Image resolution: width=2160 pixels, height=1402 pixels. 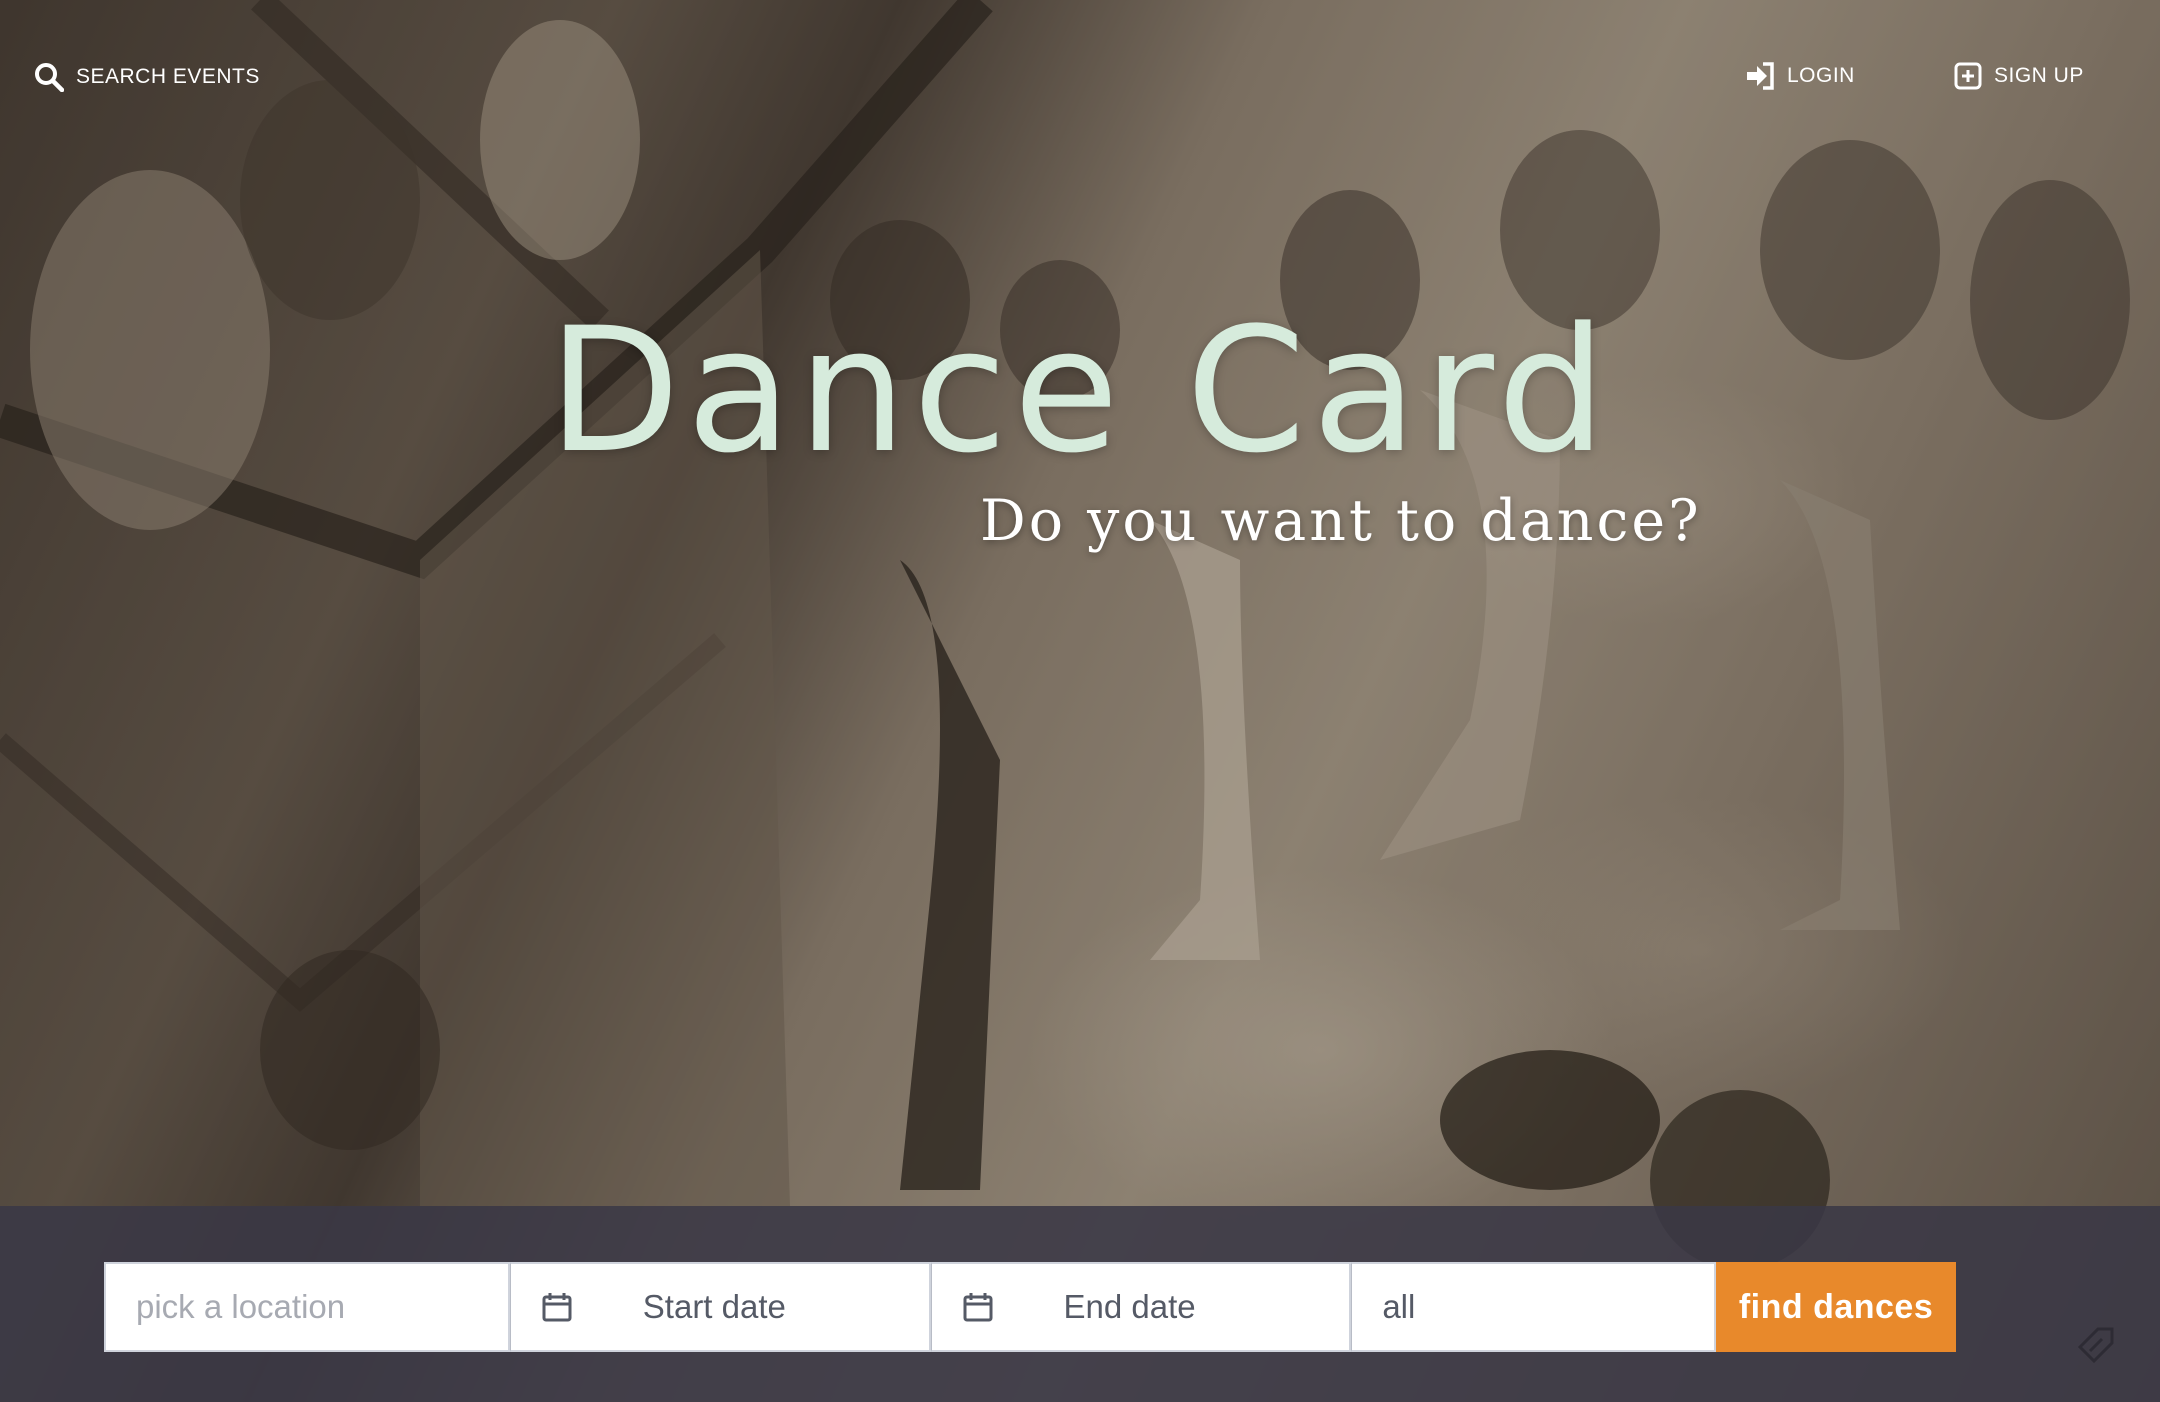 I want to click on top-navigation: SEARCH EVENTS LOGIN SIGN UP, so click(x=1080, y=80).